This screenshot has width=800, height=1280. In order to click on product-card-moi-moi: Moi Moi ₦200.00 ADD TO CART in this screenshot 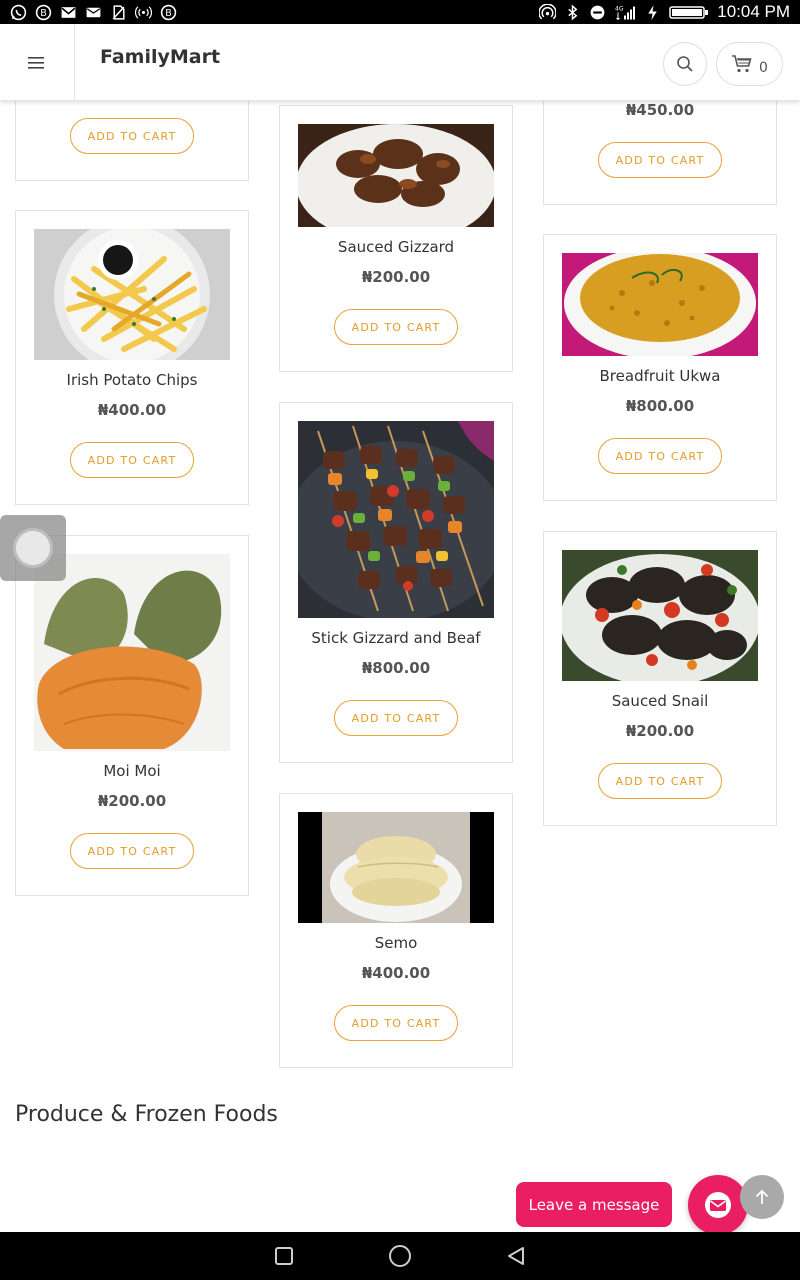, I will do `click(132, 715)`.